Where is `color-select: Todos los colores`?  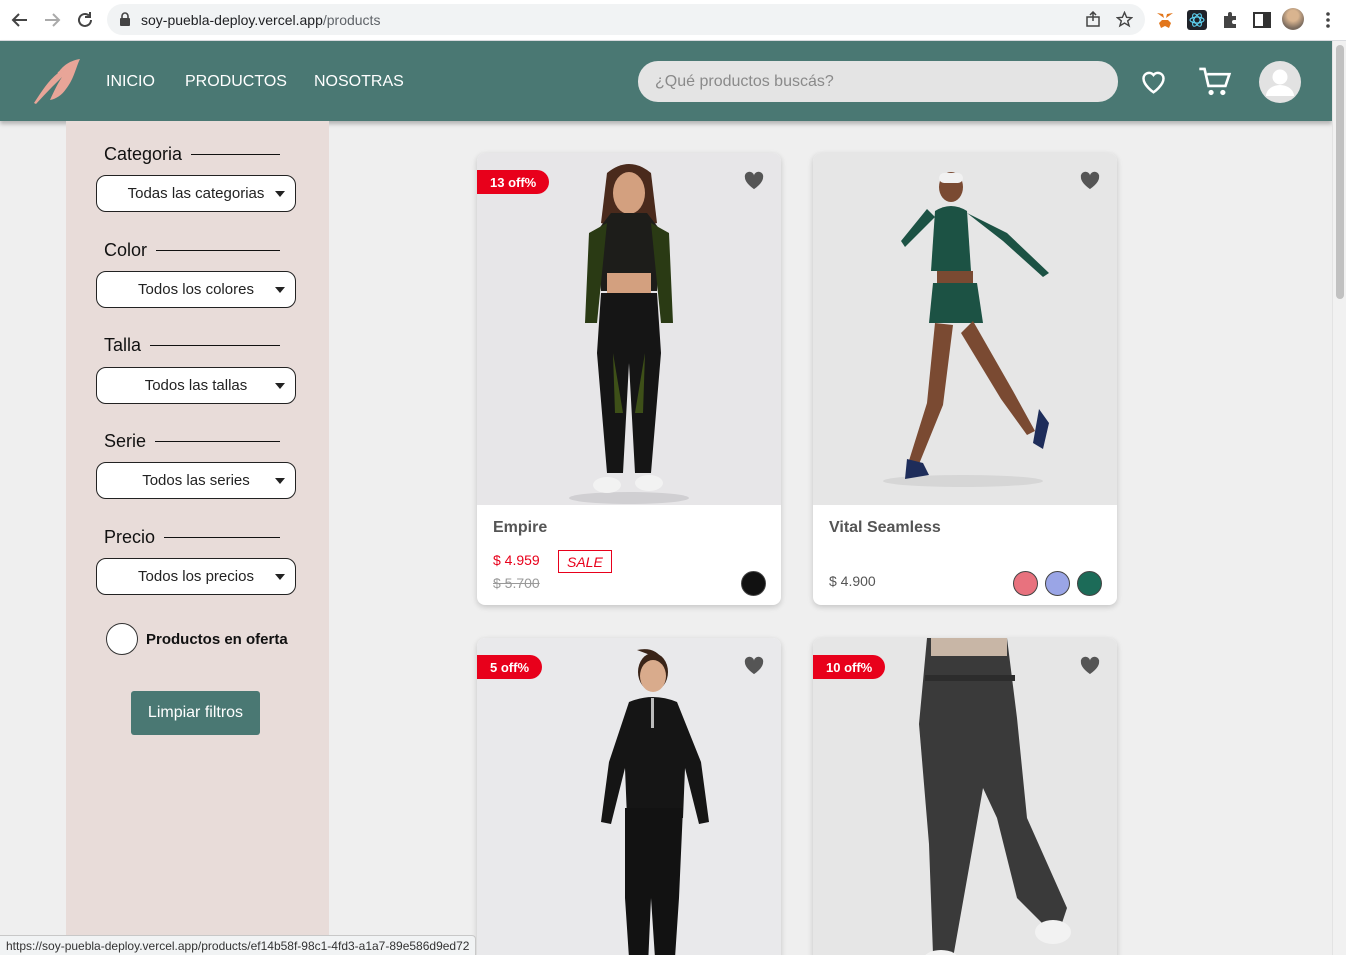
color-select: Todos los colores is located at coordinates (196, 289).